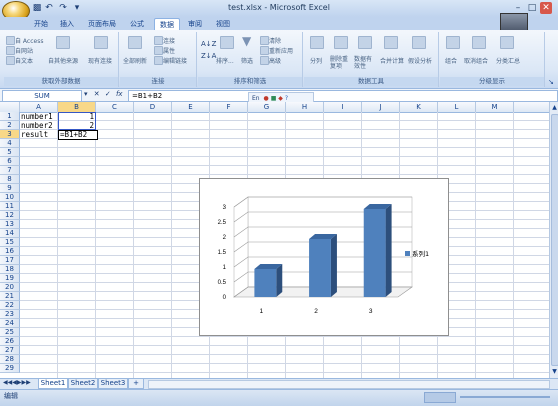 The width and height of the screenshot is (558, 406). Describe the element at coordinates (10, 161) in the screenshot. I see `row-header-6: 6` at that location.